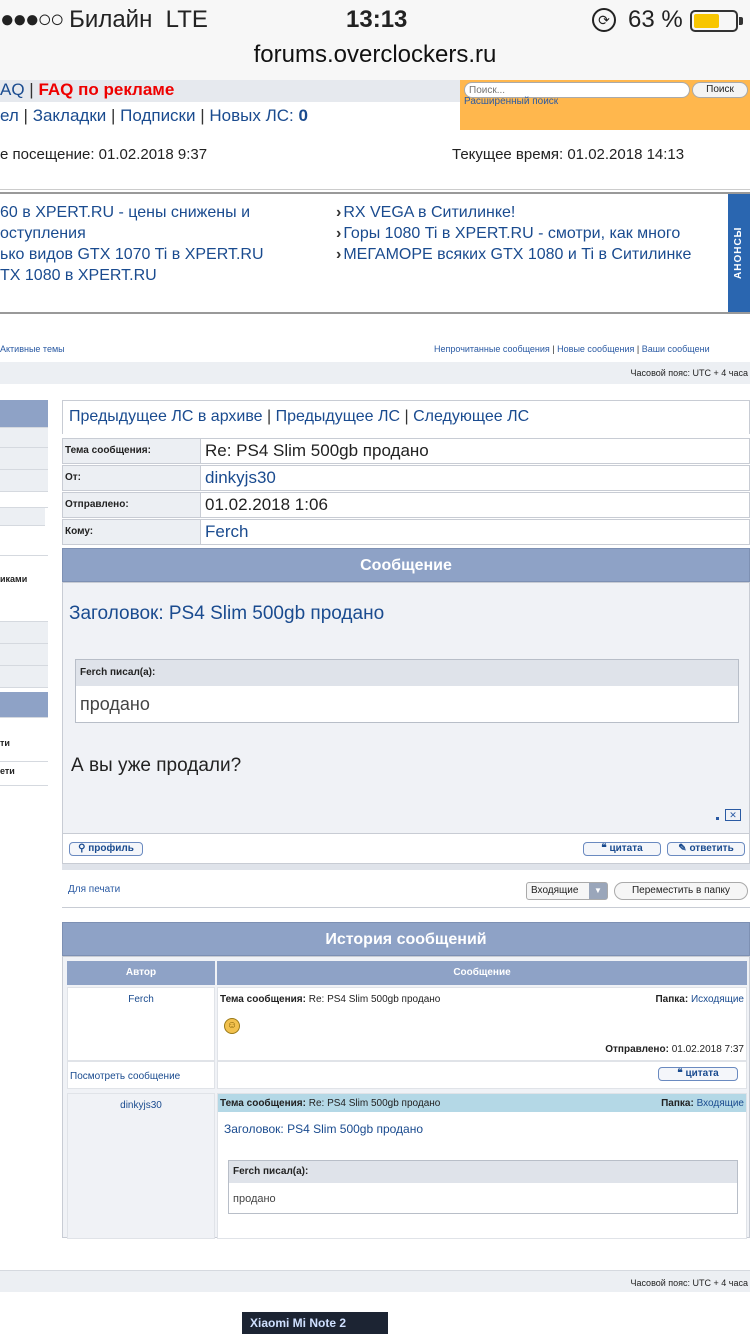  I want to click on next-pm-link: Следующее ЛС, so click(471, 416).